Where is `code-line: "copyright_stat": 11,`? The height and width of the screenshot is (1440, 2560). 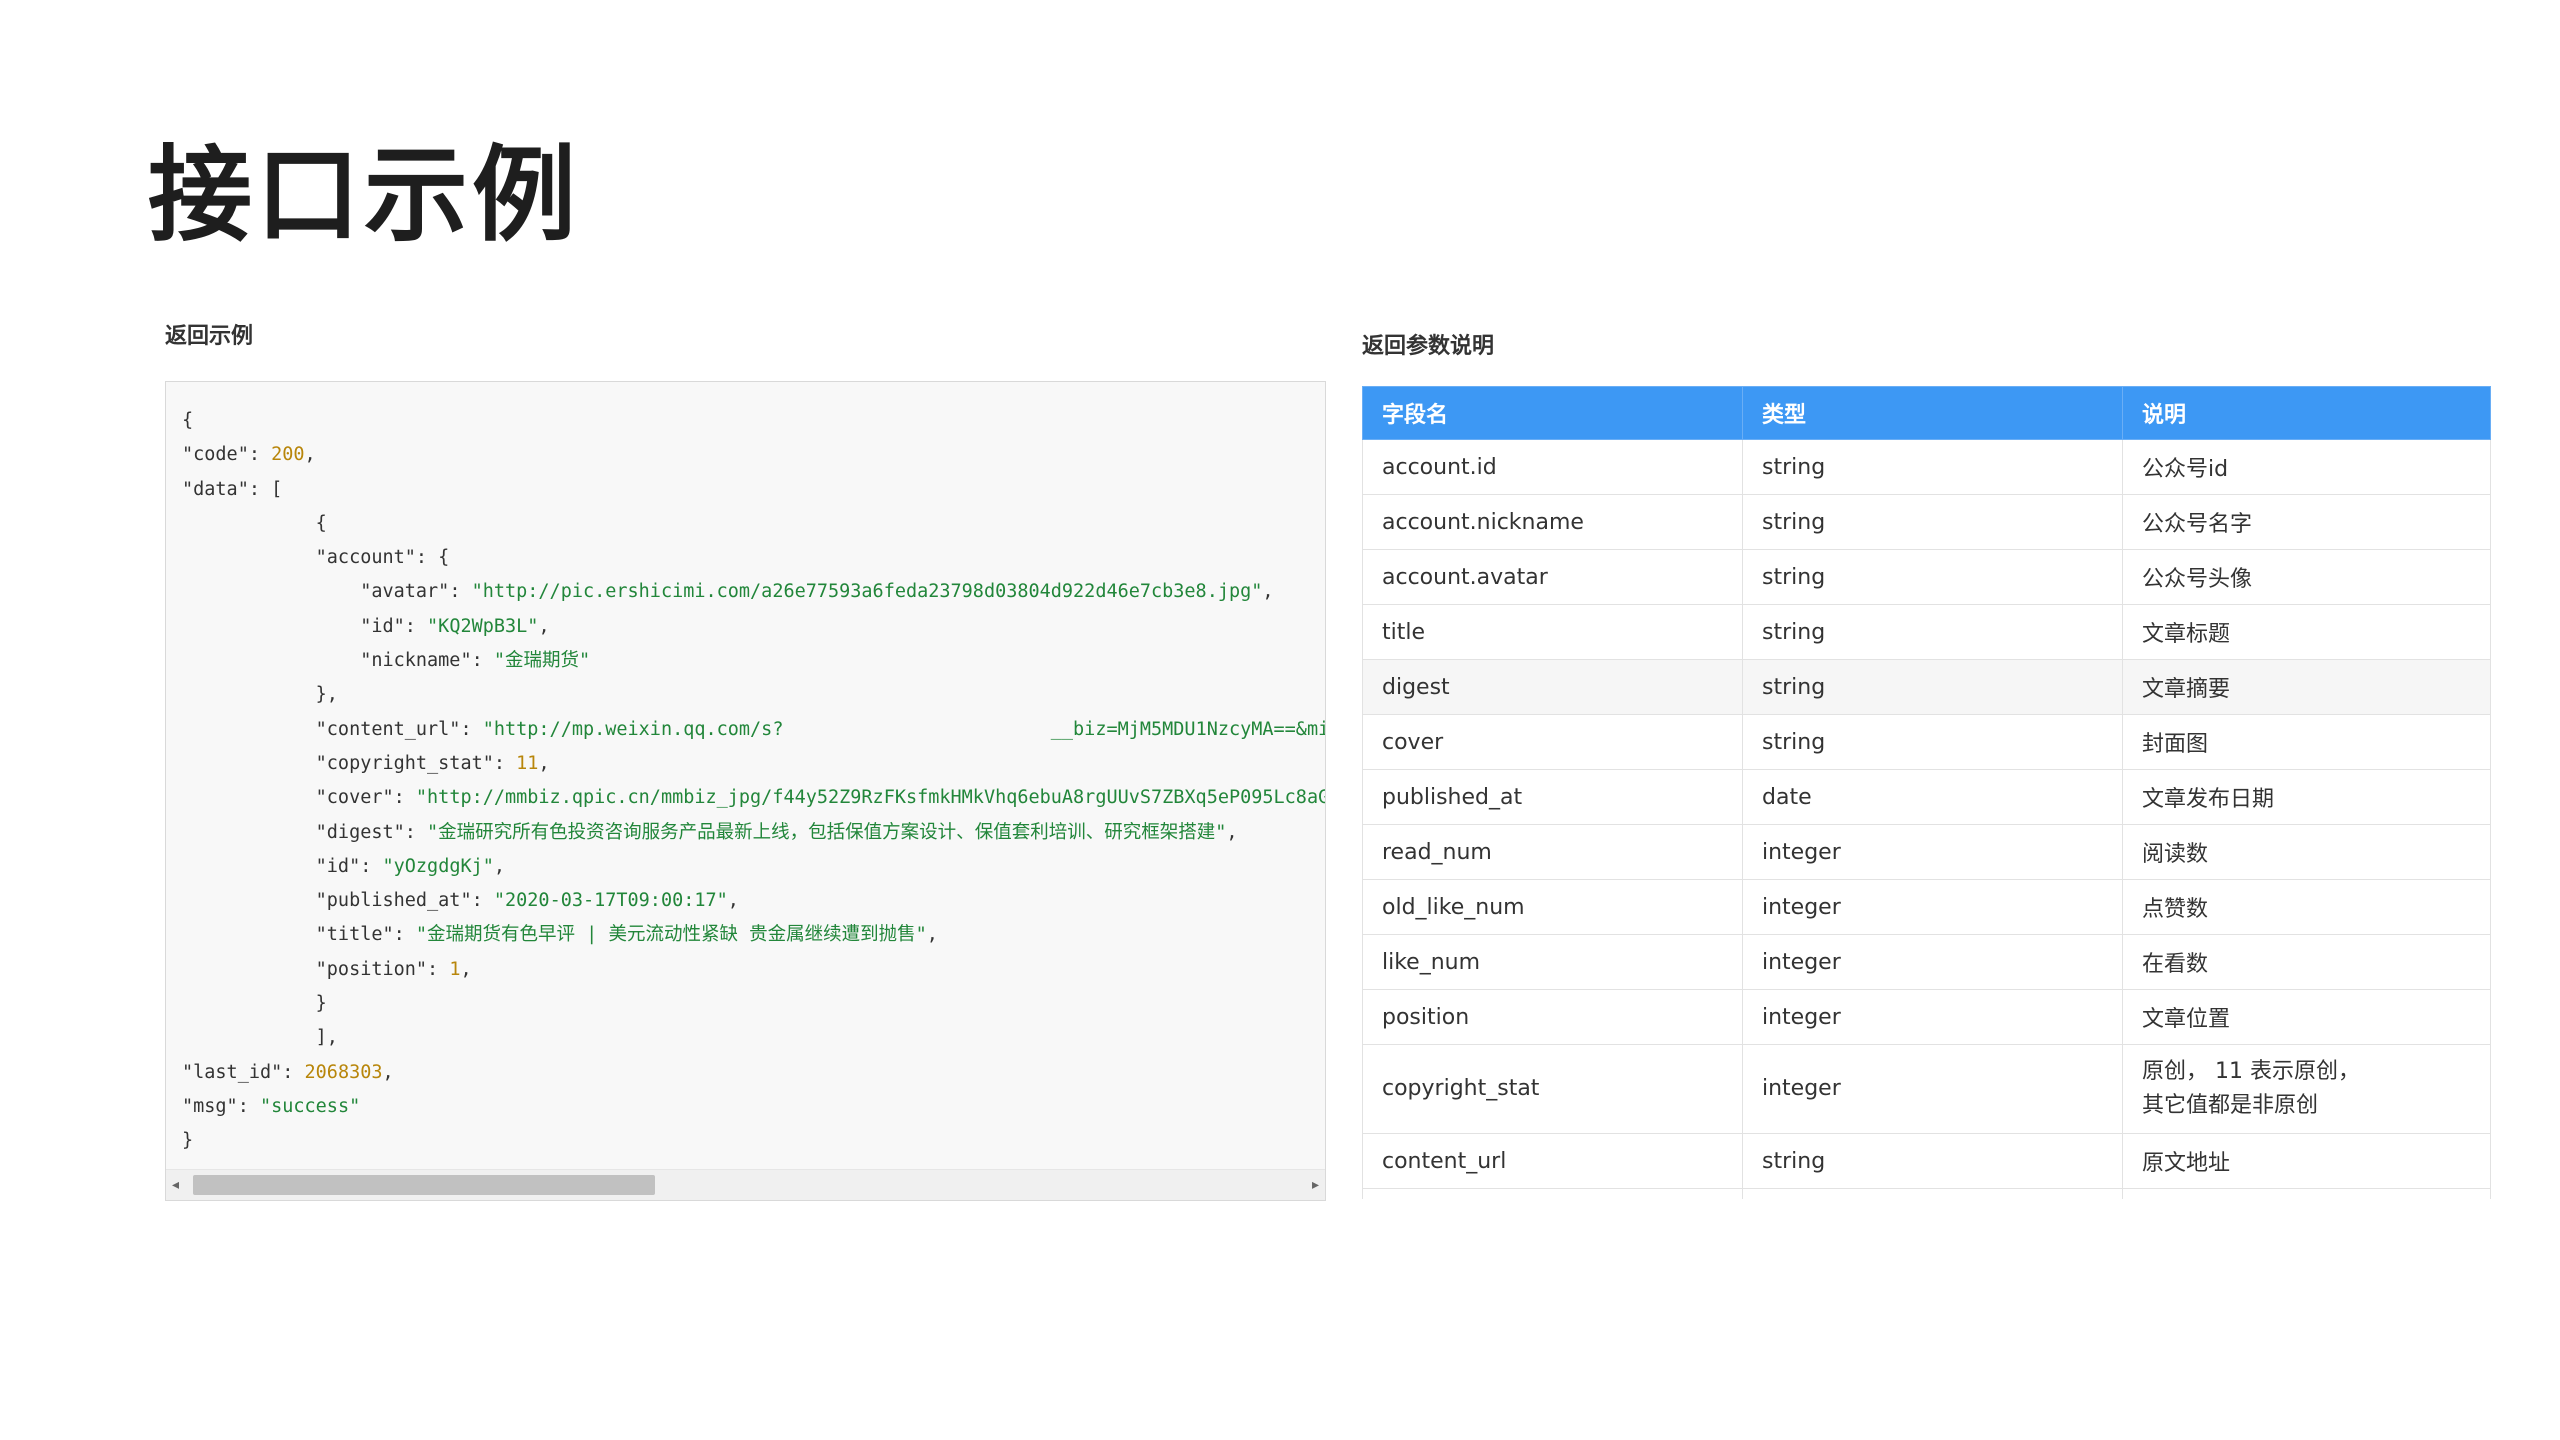 code-line: "copyright_stat": 11, is located at coordinates (753, 764).